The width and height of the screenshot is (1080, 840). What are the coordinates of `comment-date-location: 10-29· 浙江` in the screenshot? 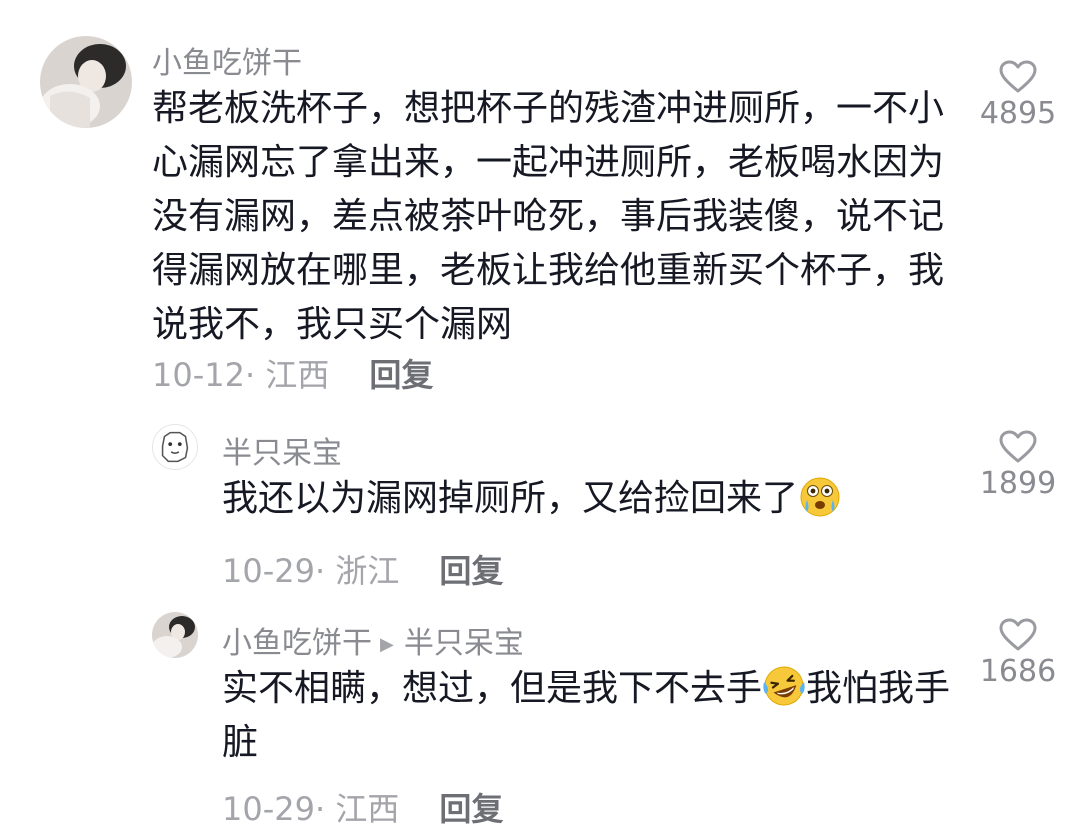 It's located at (311, 571).